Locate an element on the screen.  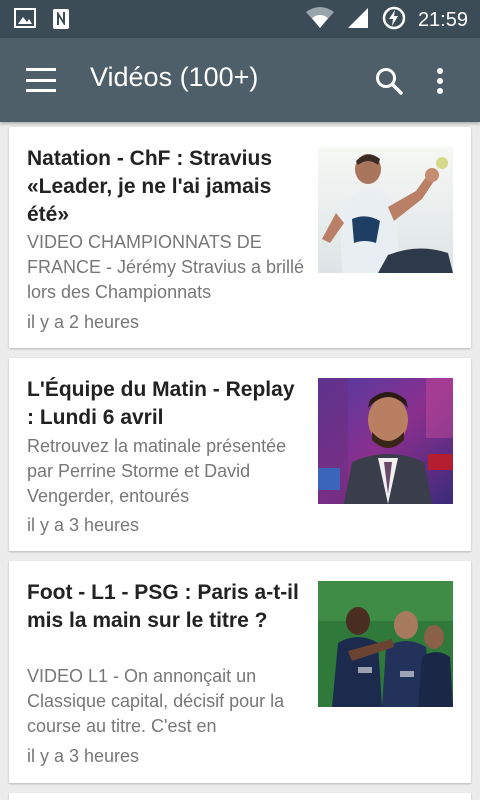
football-players-thumbnail is located at coordinates (385, 644).